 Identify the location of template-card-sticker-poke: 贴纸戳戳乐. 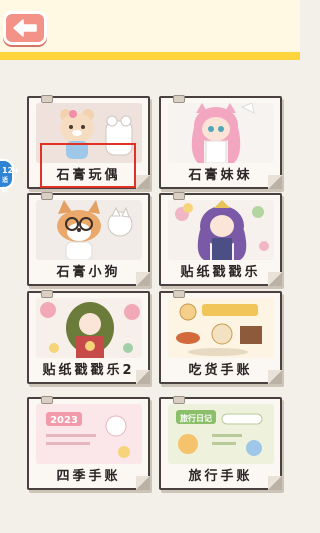
(220, 239).